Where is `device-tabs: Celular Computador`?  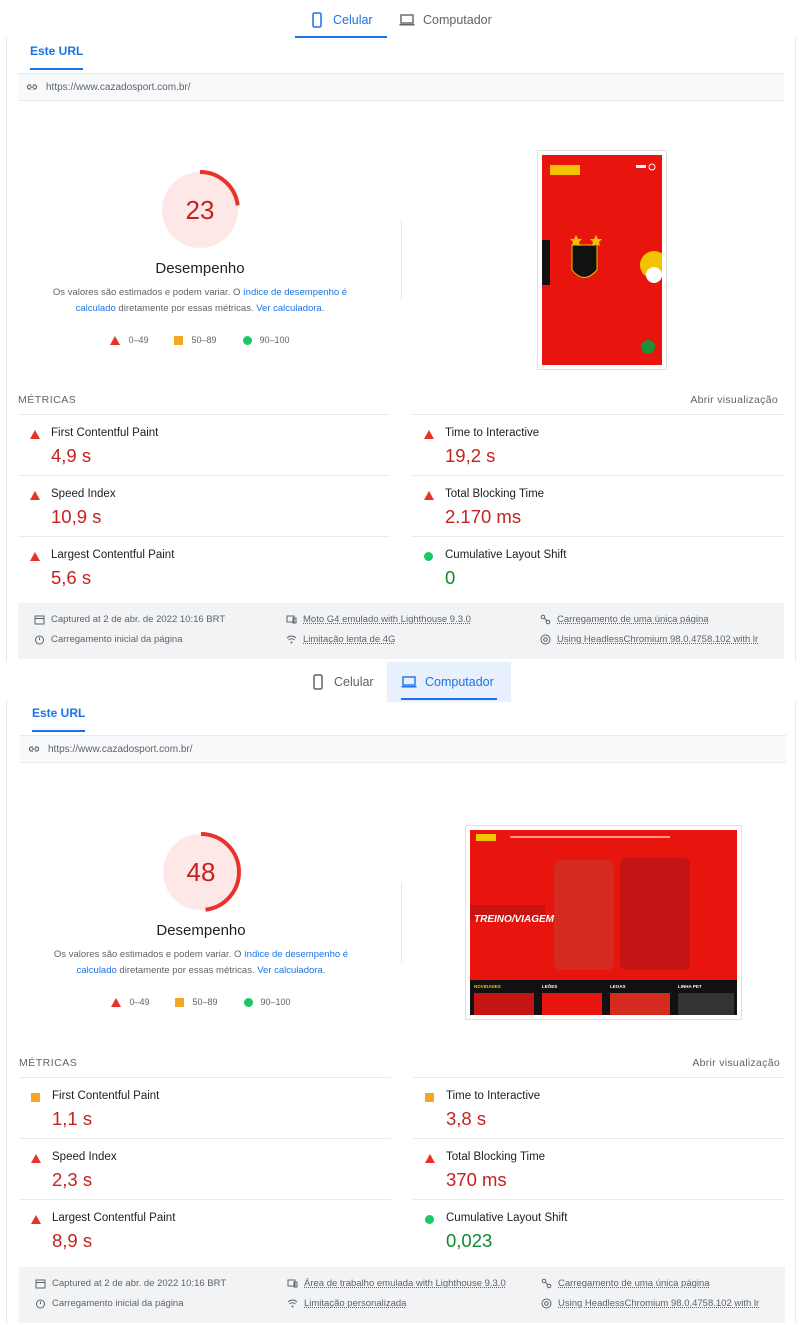
device-tabs: Celular Computador is located at coordinates (400, 20).